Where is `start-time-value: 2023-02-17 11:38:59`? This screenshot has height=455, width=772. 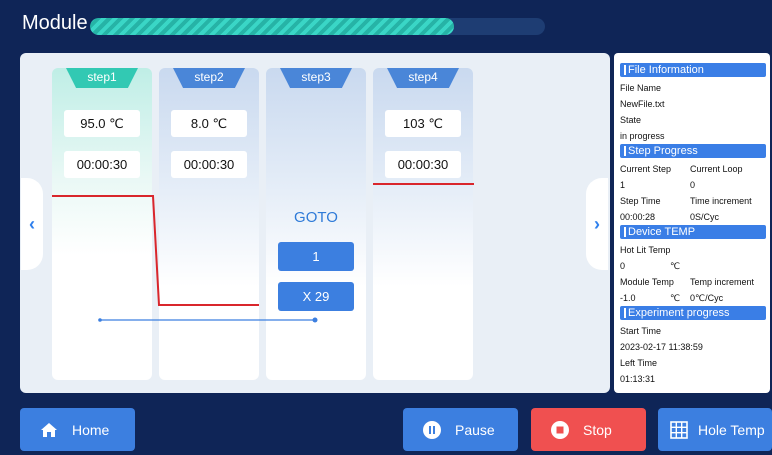 start-time-value: 2023-02-17 11:38:59 is located at coordinates (661, 347).